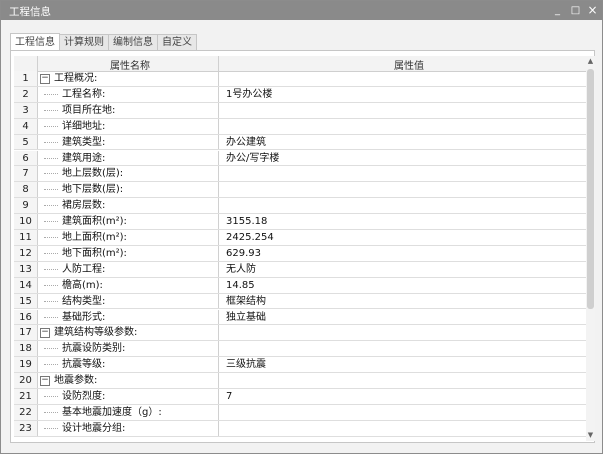 The height and width of the screenshot is (454, 603). Describe the element at coordinates (218, 63) in the screenshot. I see `header-column-divider` at that location.